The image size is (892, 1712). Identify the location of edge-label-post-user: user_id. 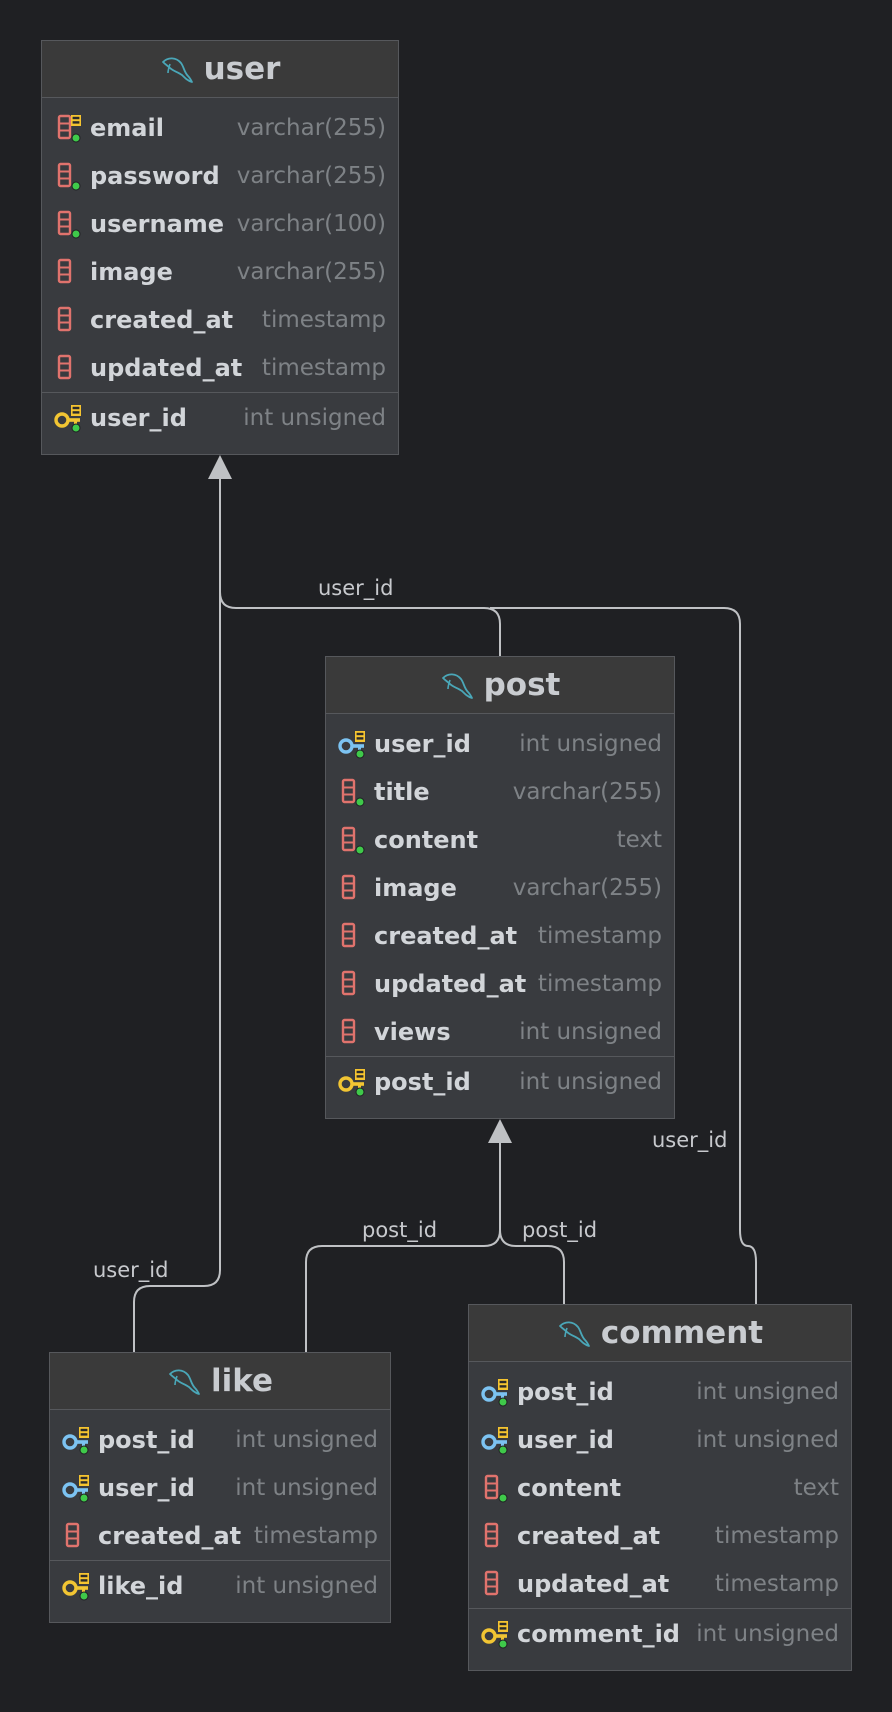
(356, 588).